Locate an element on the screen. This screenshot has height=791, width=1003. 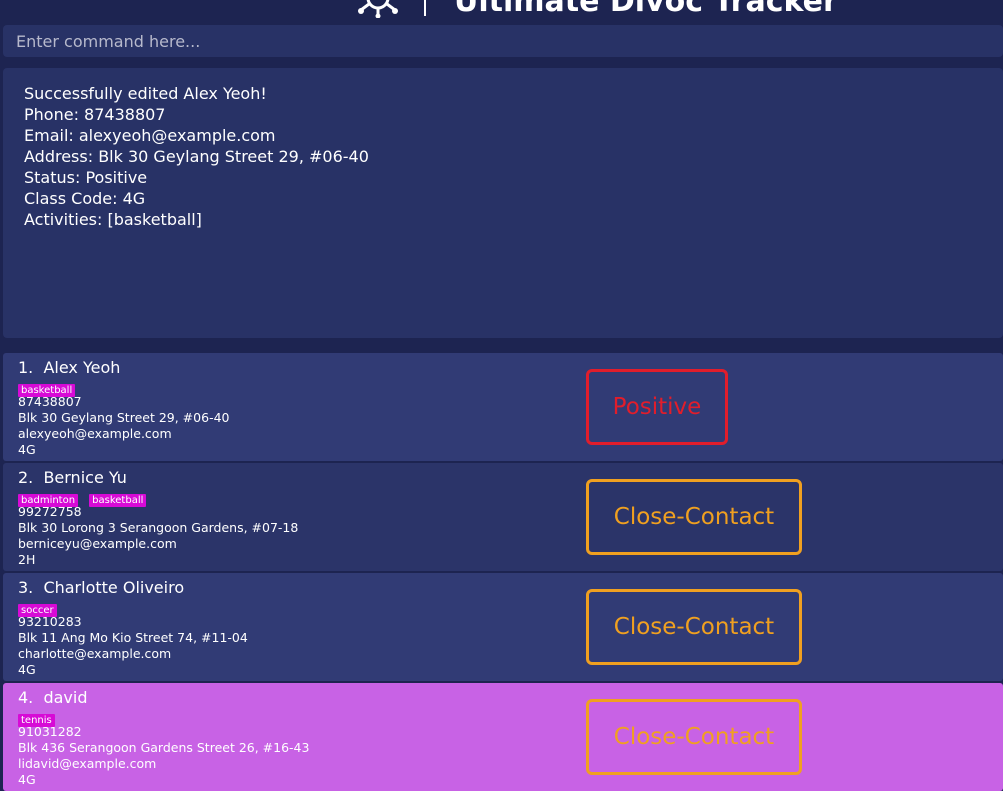
result-line: Activities: [basketball] is located at coordinates (113, 219).